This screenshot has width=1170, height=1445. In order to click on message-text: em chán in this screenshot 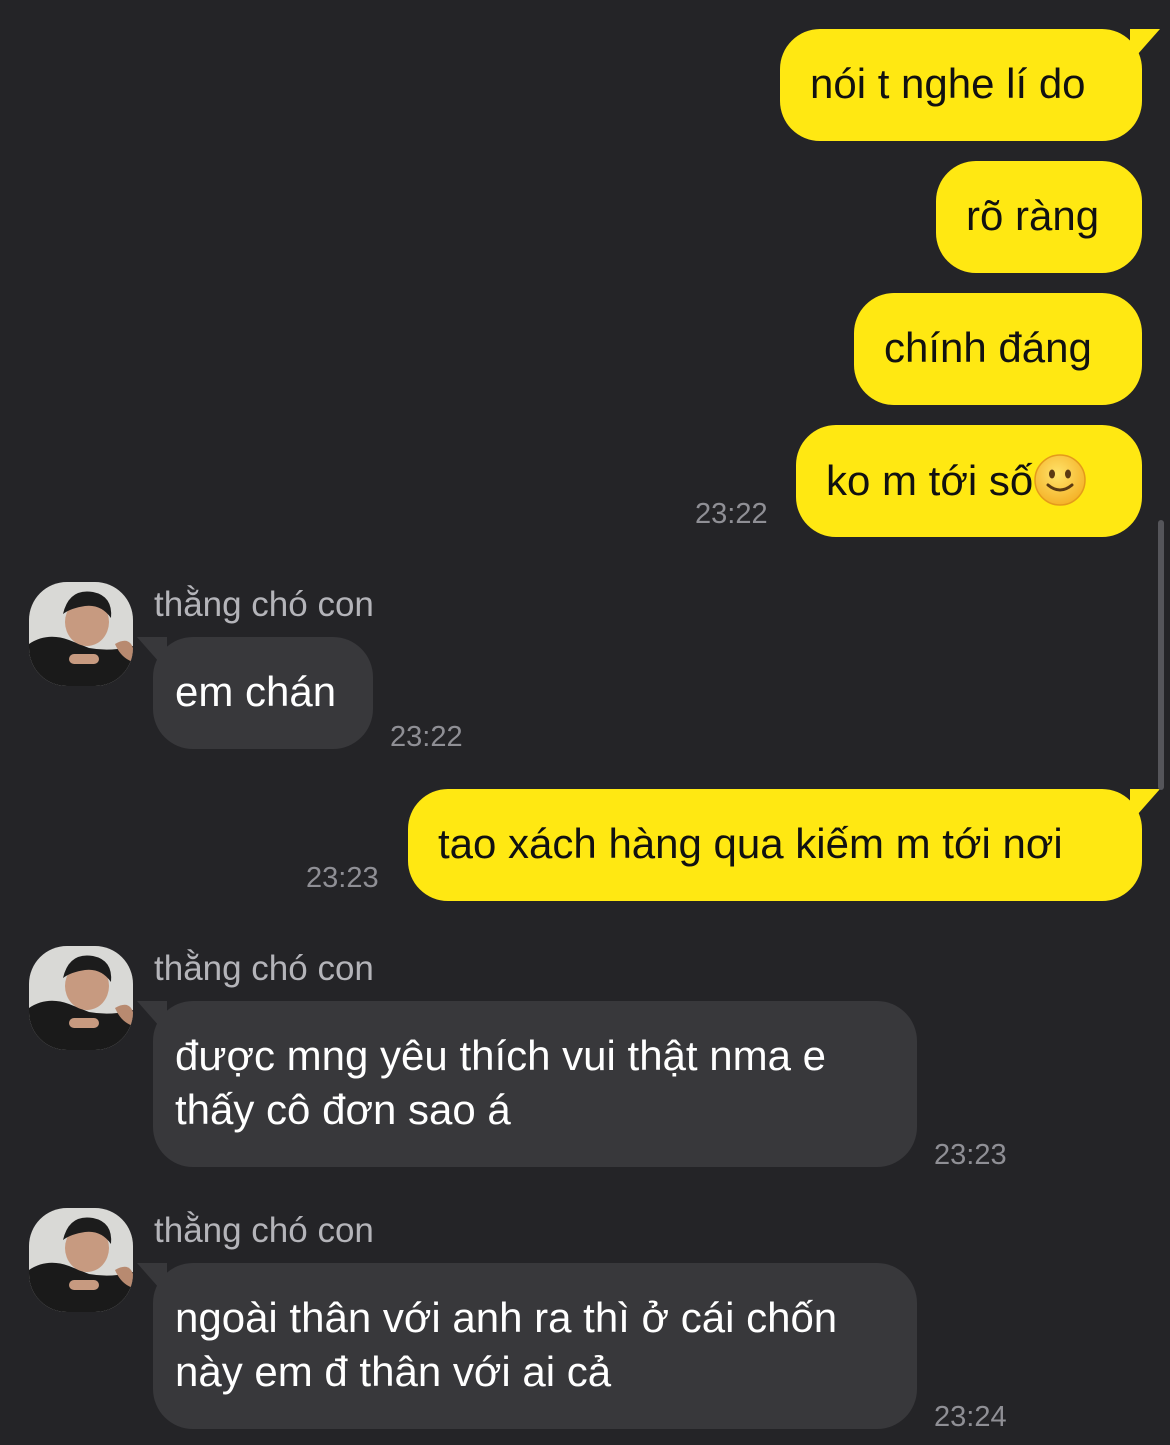, I will do `click(256, 691)`.